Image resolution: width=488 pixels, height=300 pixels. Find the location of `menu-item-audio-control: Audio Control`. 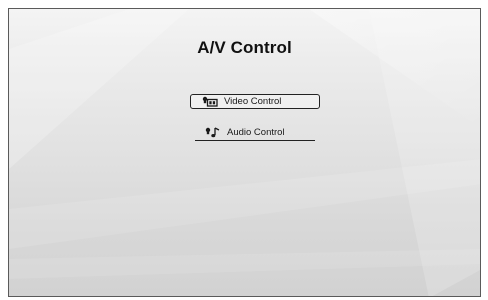

menu-item-audio-control: Audio Control is located at coordinates (255, 133).